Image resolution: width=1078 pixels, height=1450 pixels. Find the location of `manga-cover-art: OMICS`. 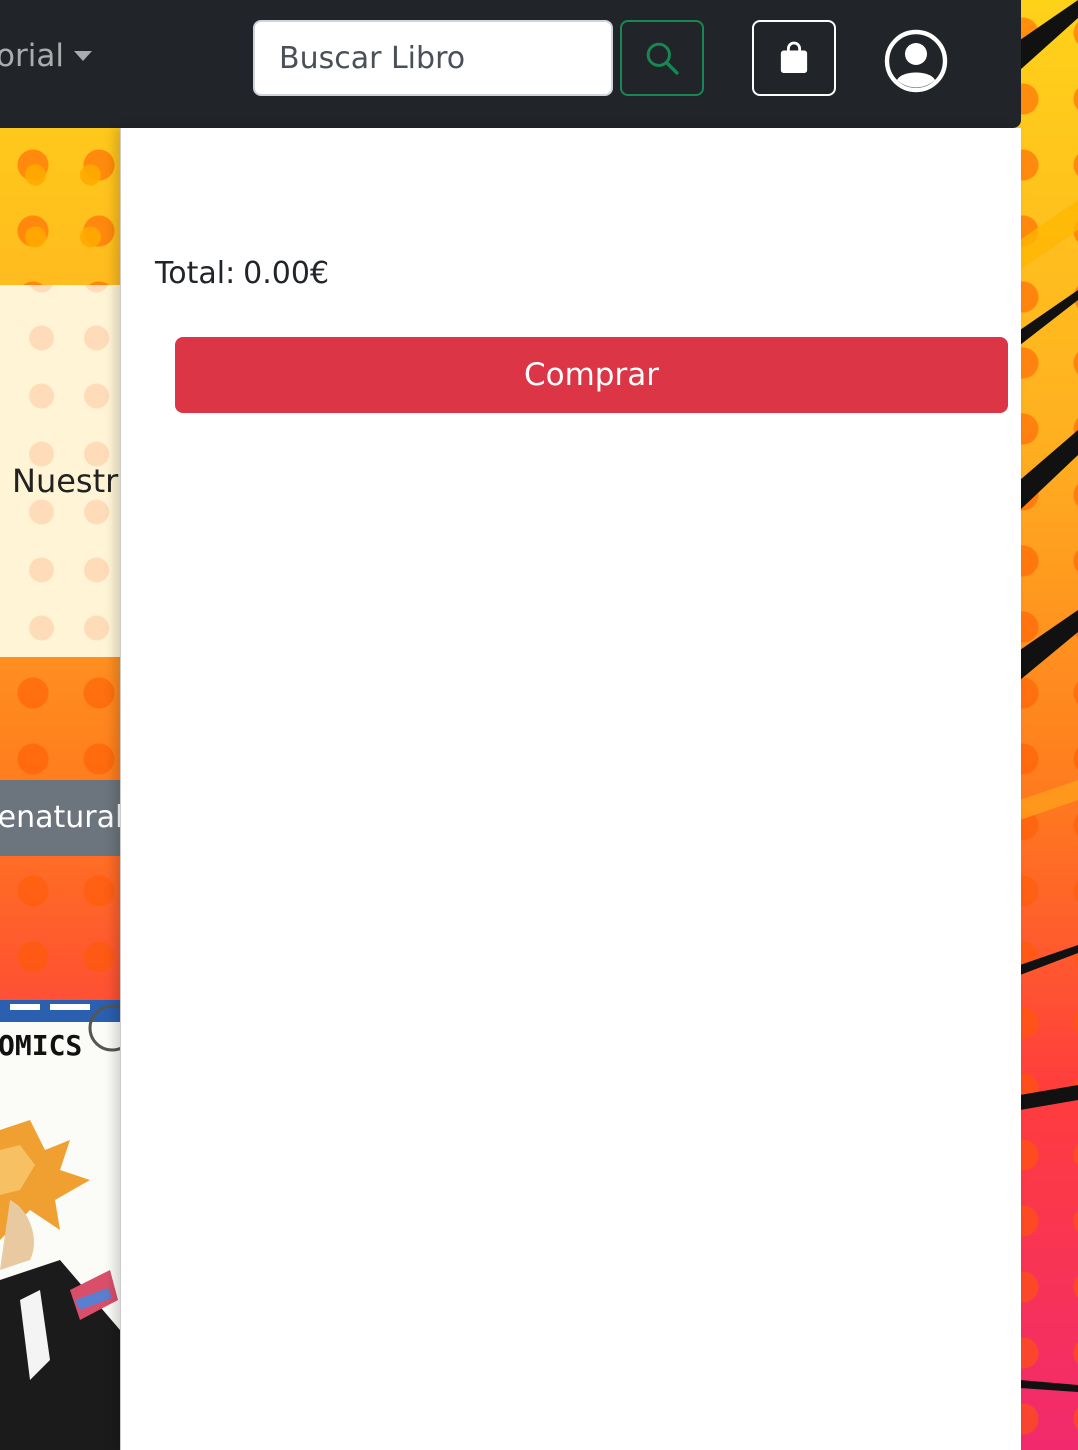

manga-cover-art: OMICS is located at coordinates (61, 1225).